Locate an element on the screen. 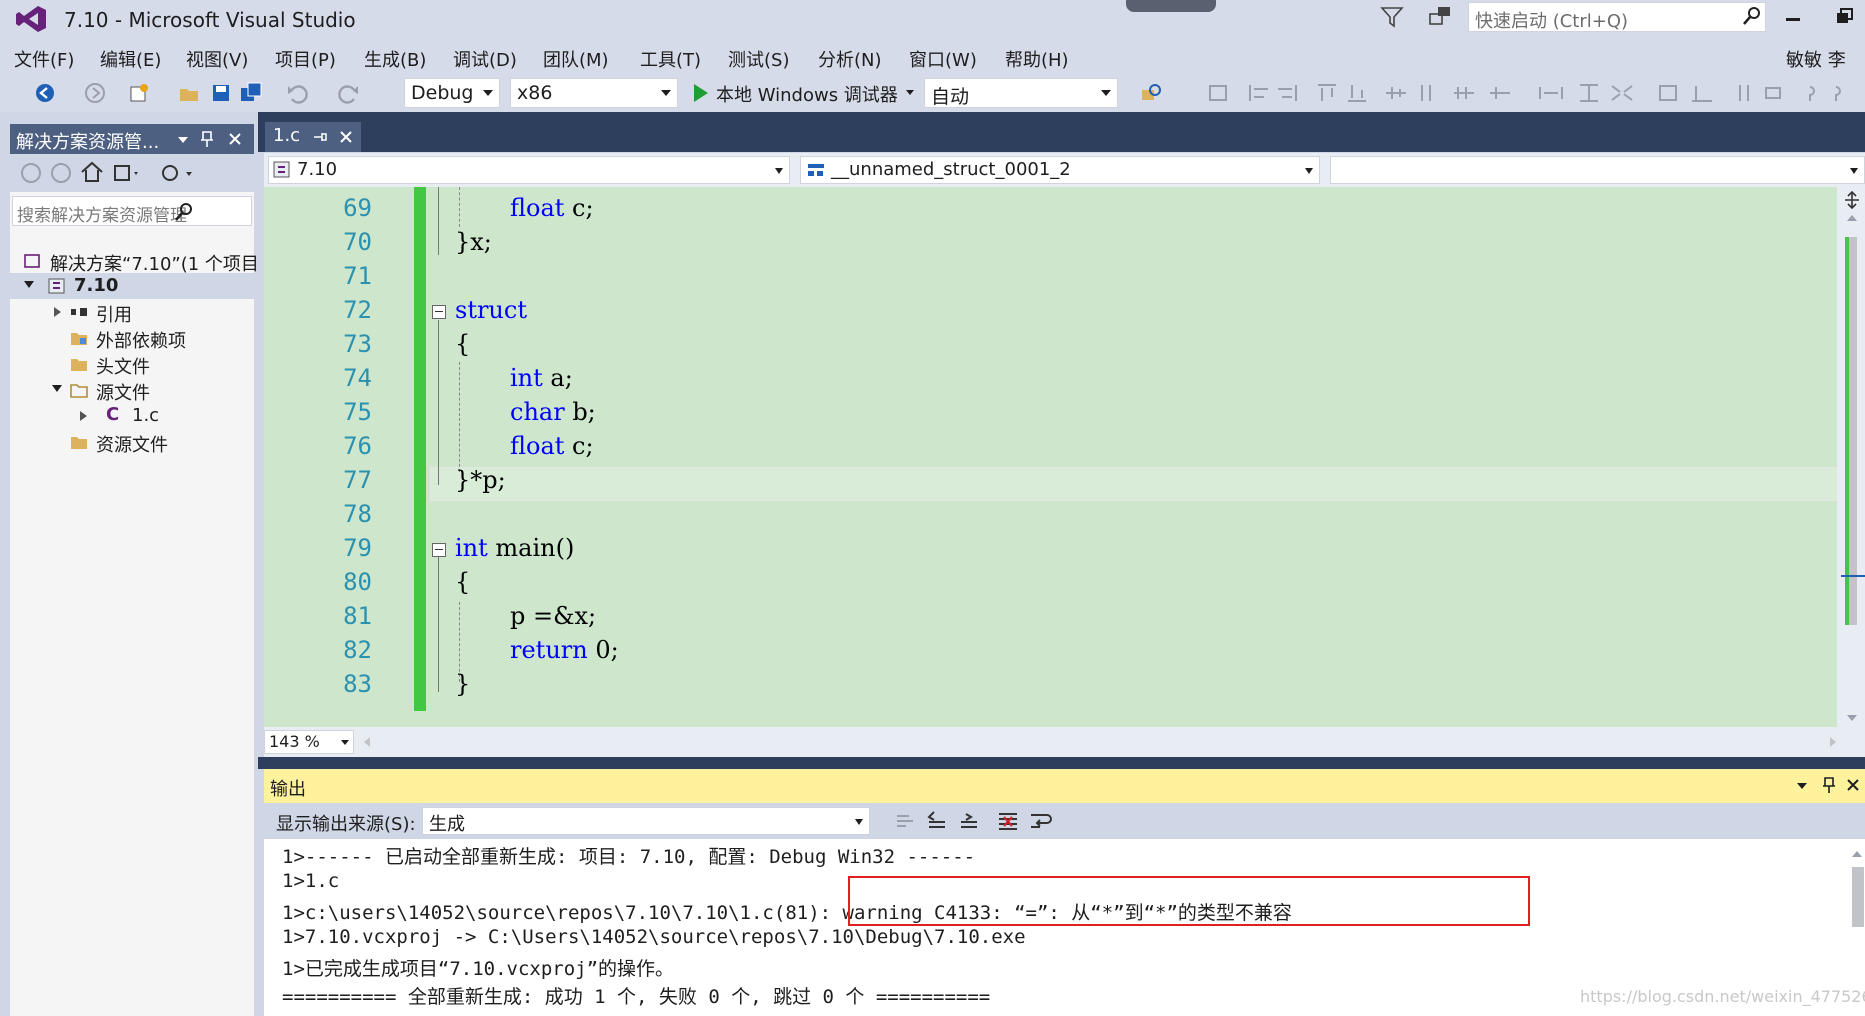 This screenshot has width=1865, height=1016. menu-build: 生成(B) is located at coordinates (395, 59).